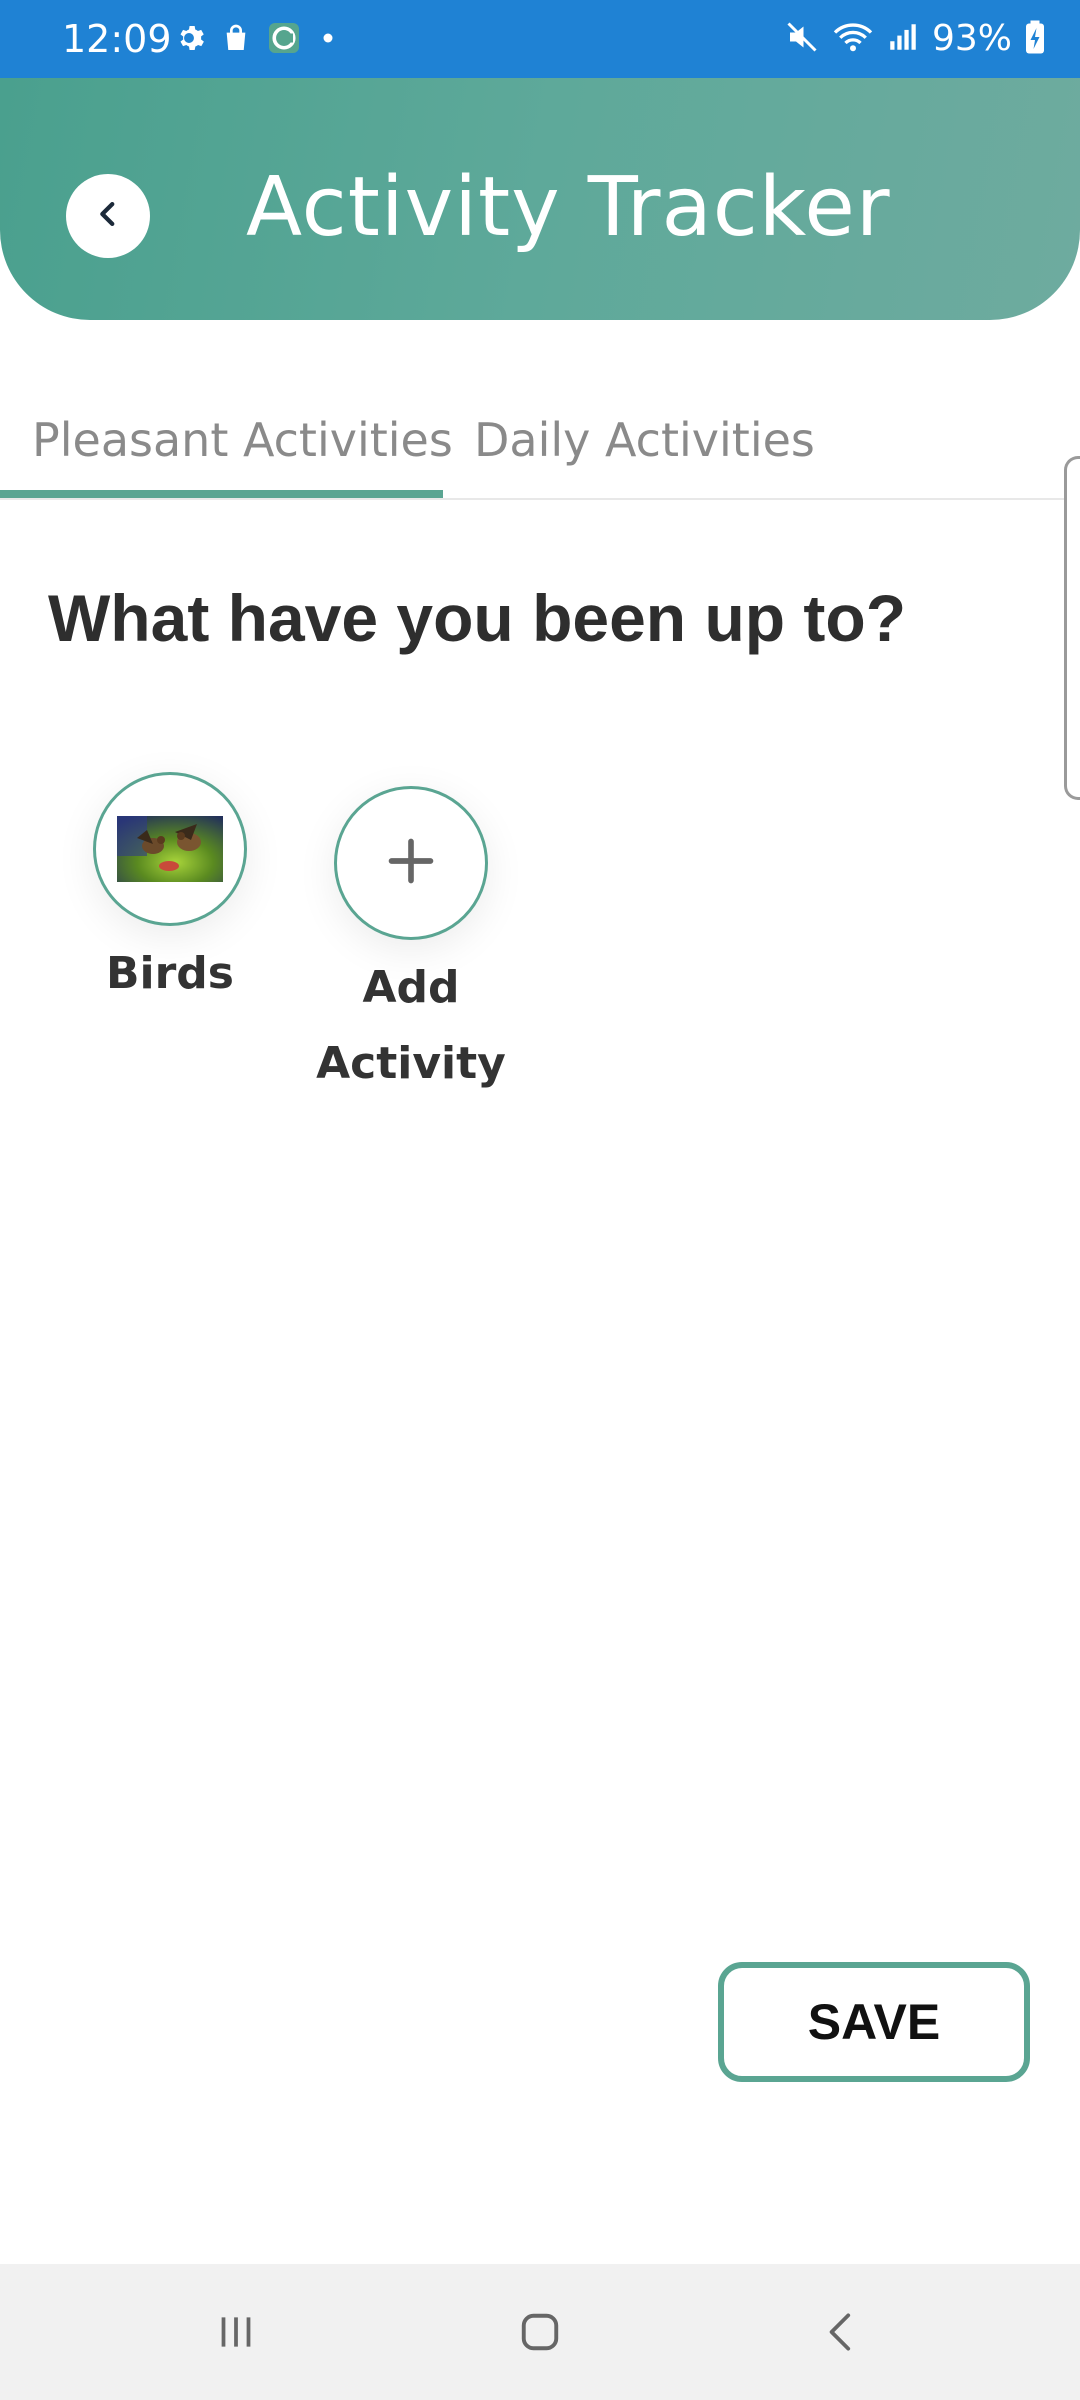  I want to click on home-icon, so click(540, 2334).